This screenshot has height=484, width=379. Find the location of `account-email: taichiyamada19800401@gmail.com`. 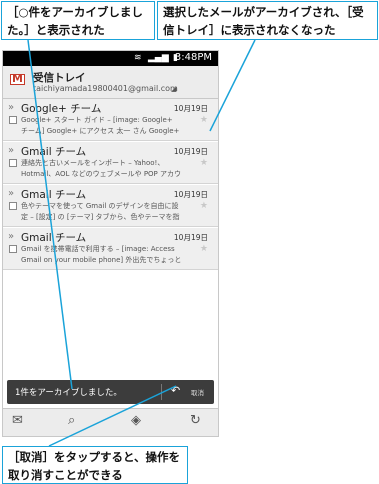

account-email: taichiyamada19800401@gmail.com is located at coordinates (105, 88).